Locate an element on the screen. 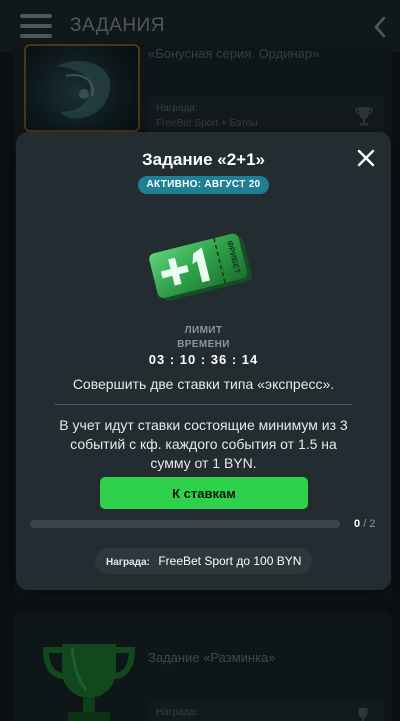 Image resolution: width=400 pixels, height=721 pixels. countdown-timer: 03 : 10 : 36 : 14 is located at coordinates (203, 359).